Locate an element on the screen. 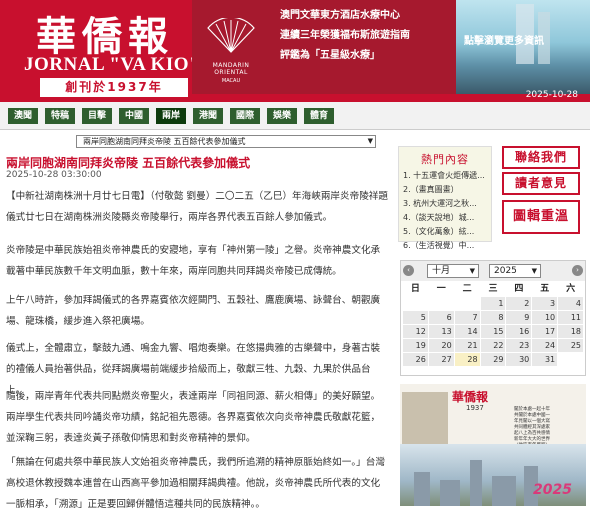  calendar-day: 9 is located at coordinates (519, 317).